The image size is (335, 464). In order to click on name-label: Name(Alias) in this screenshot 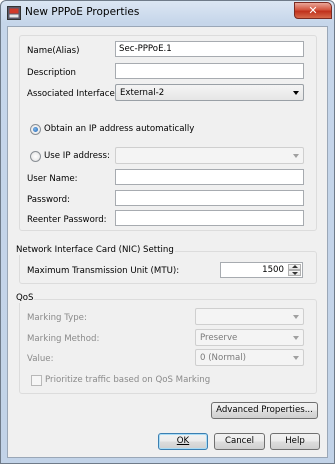, I will do `click(53, 51)`.